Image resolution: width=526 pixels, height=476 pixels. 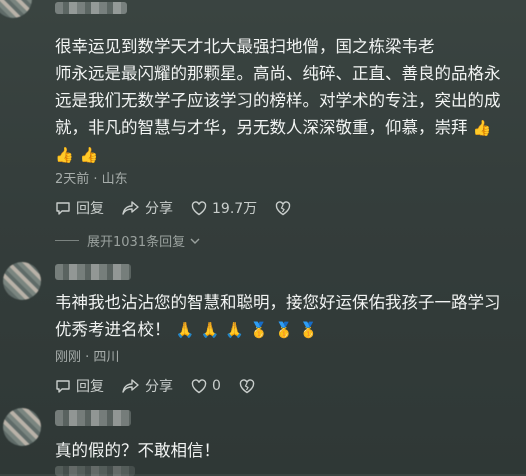 I want to click on comment-line: 远是我们无数学子应该学习的榜样。对学术的专注，突出的成, so click(x=278, y=100).